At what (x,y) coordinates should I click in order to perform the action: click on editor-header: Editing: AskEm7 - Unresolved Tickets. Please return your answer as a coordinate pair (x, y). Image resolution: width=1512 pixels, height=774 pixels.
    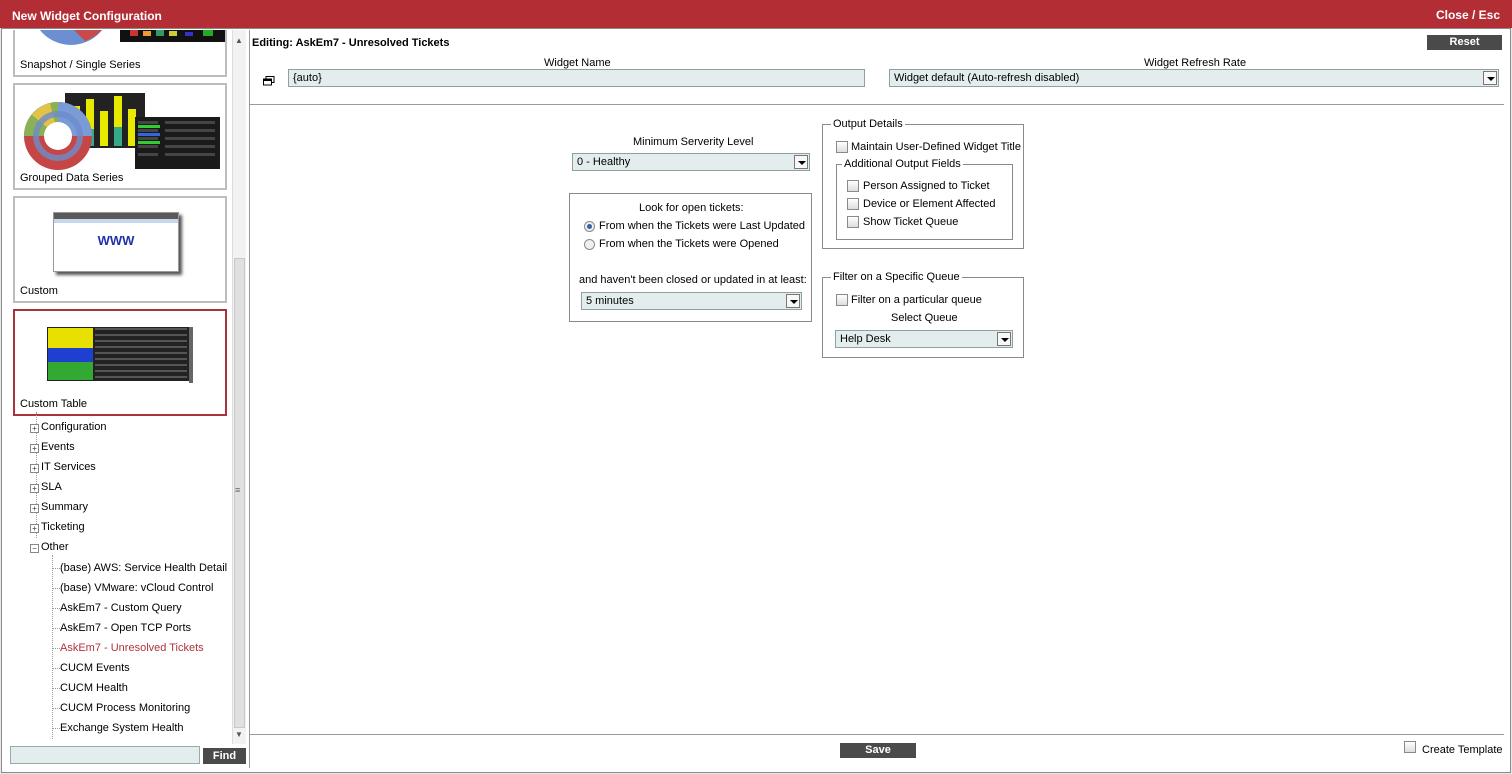
    Looking at the image, I should click on (351, 43).